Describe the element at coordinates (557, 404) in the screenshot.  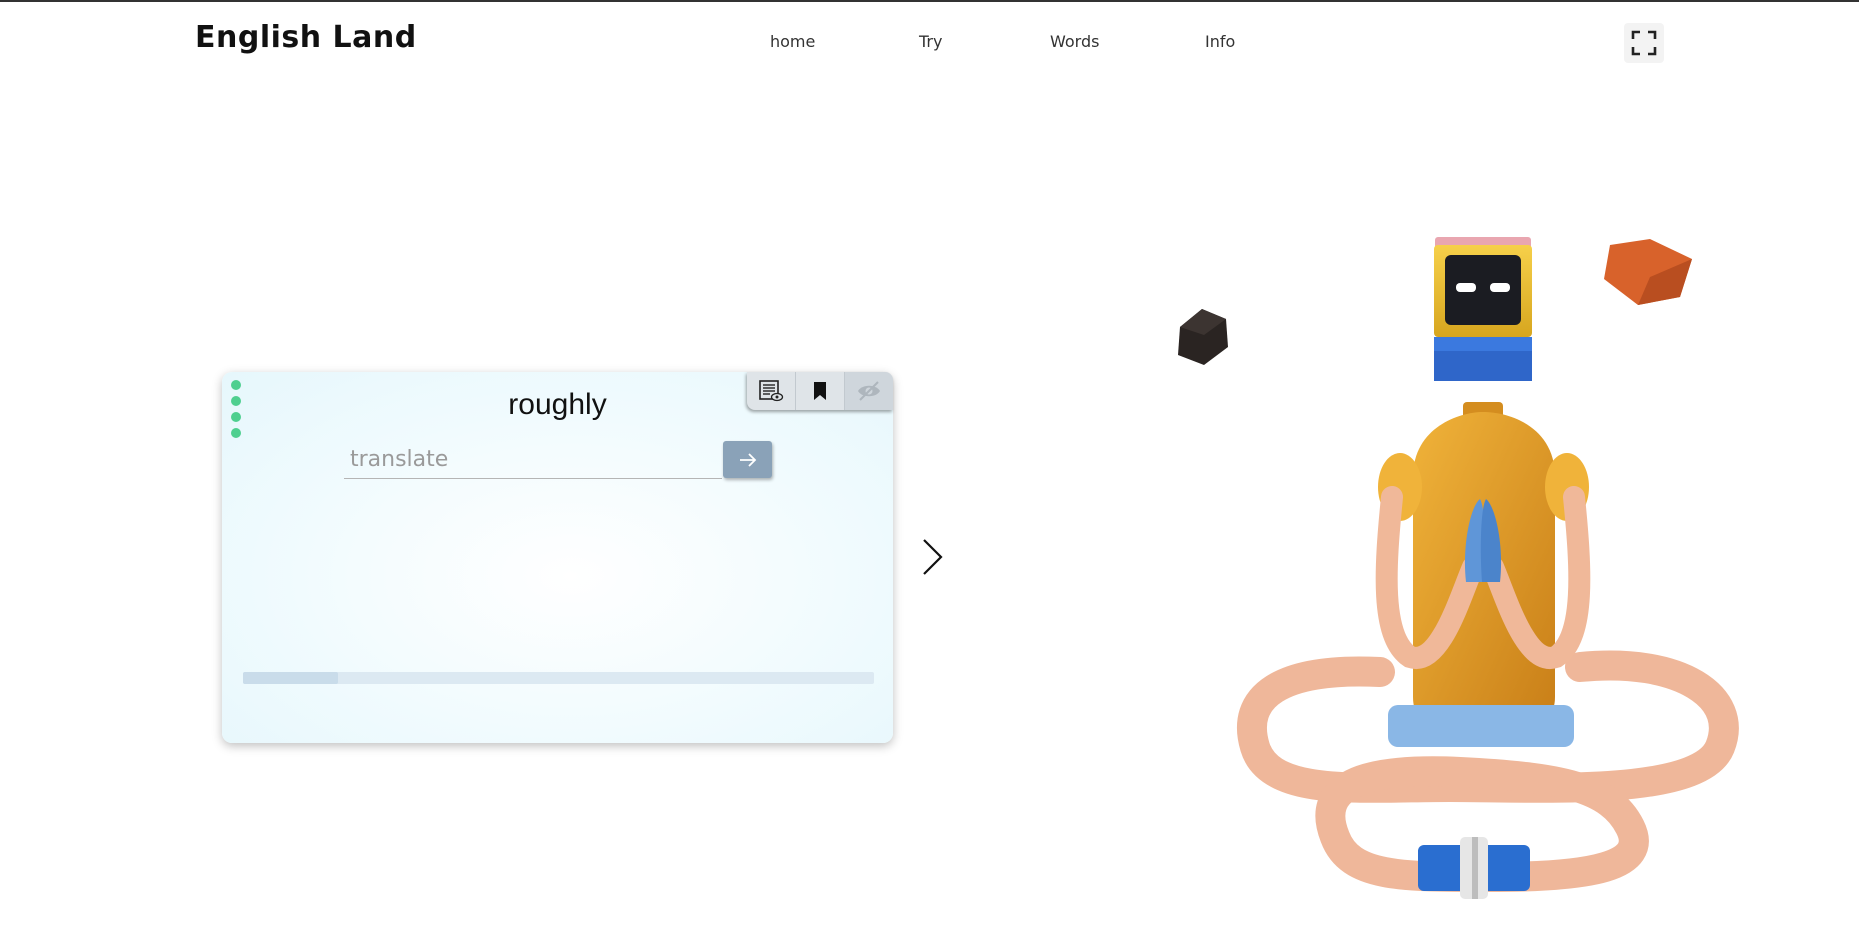
I see `flashcard-word: roughly` at that location.